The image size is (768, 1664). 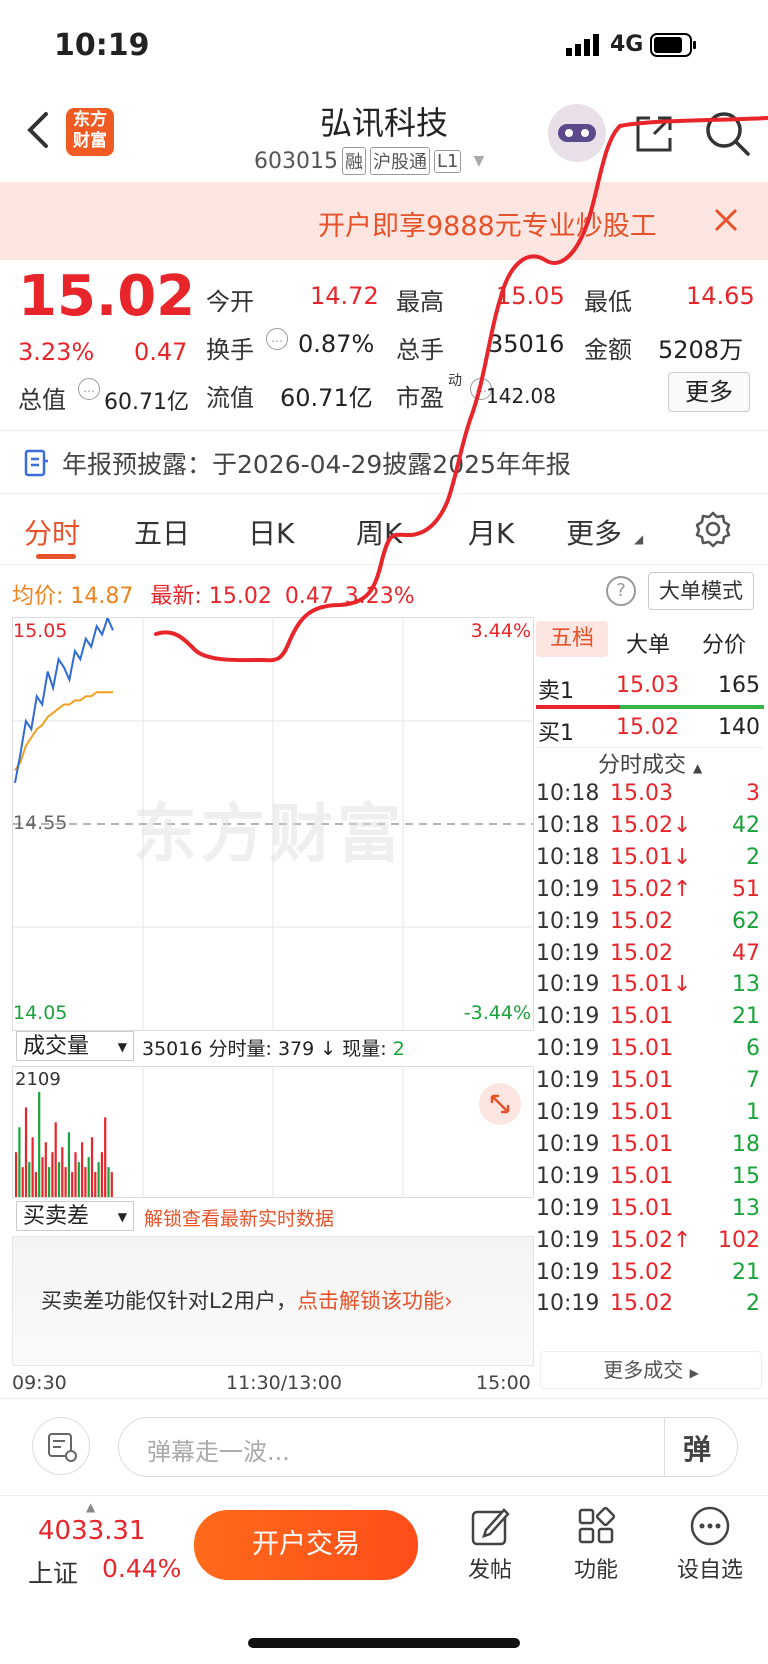 I want to click on promo-banner: 开户即享9888元专业炒股工, so click(x=384, y=221).